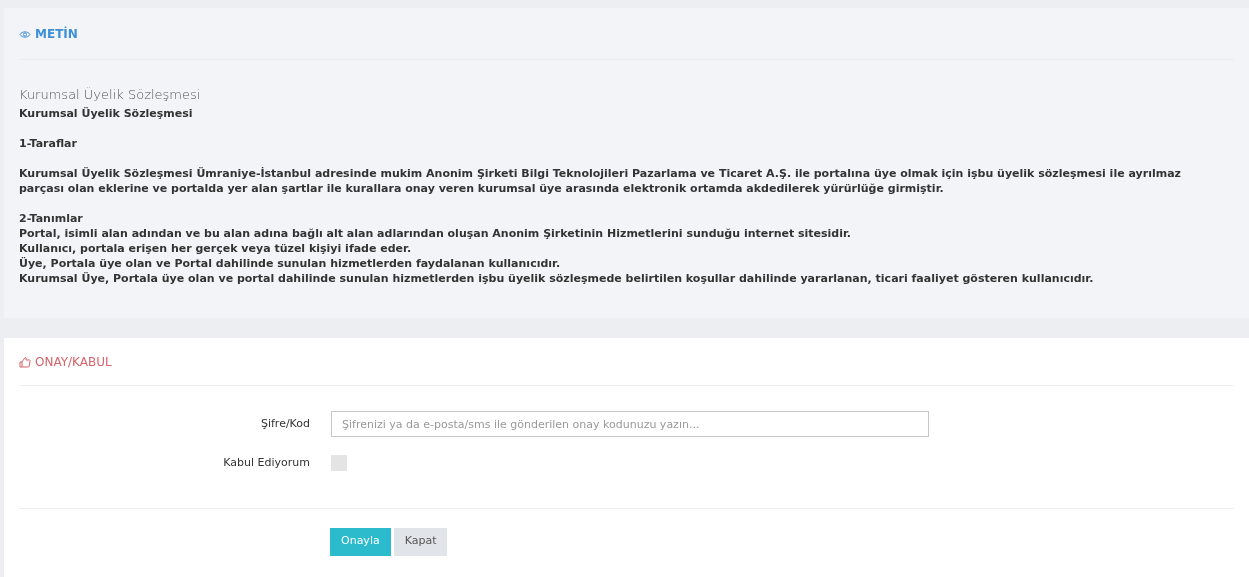  What do you see at coordinates (106, 113) in the screenshot?
I see `agreement-text: Kurumsal Üyelik Sözleşmesi` at bounding box center [106, 113].